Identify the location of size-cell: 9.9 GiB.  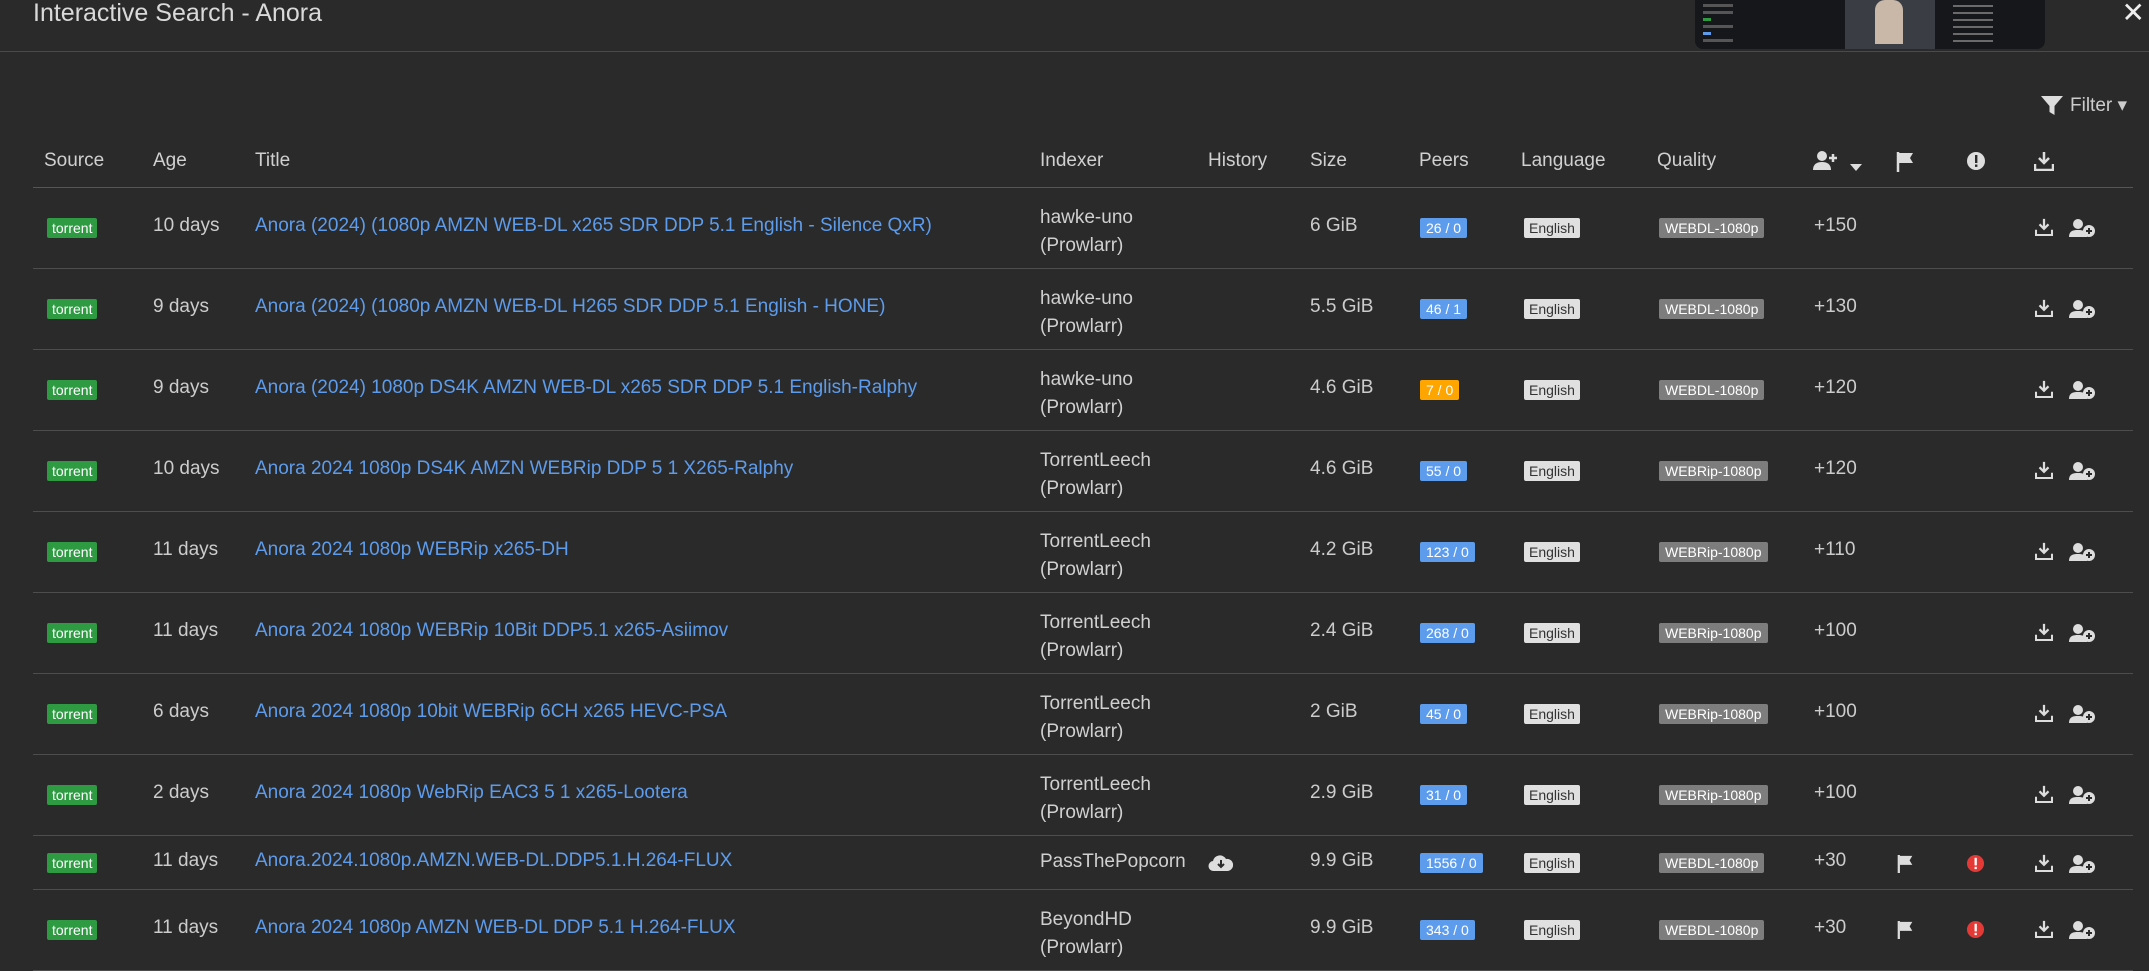
(1342, 927).